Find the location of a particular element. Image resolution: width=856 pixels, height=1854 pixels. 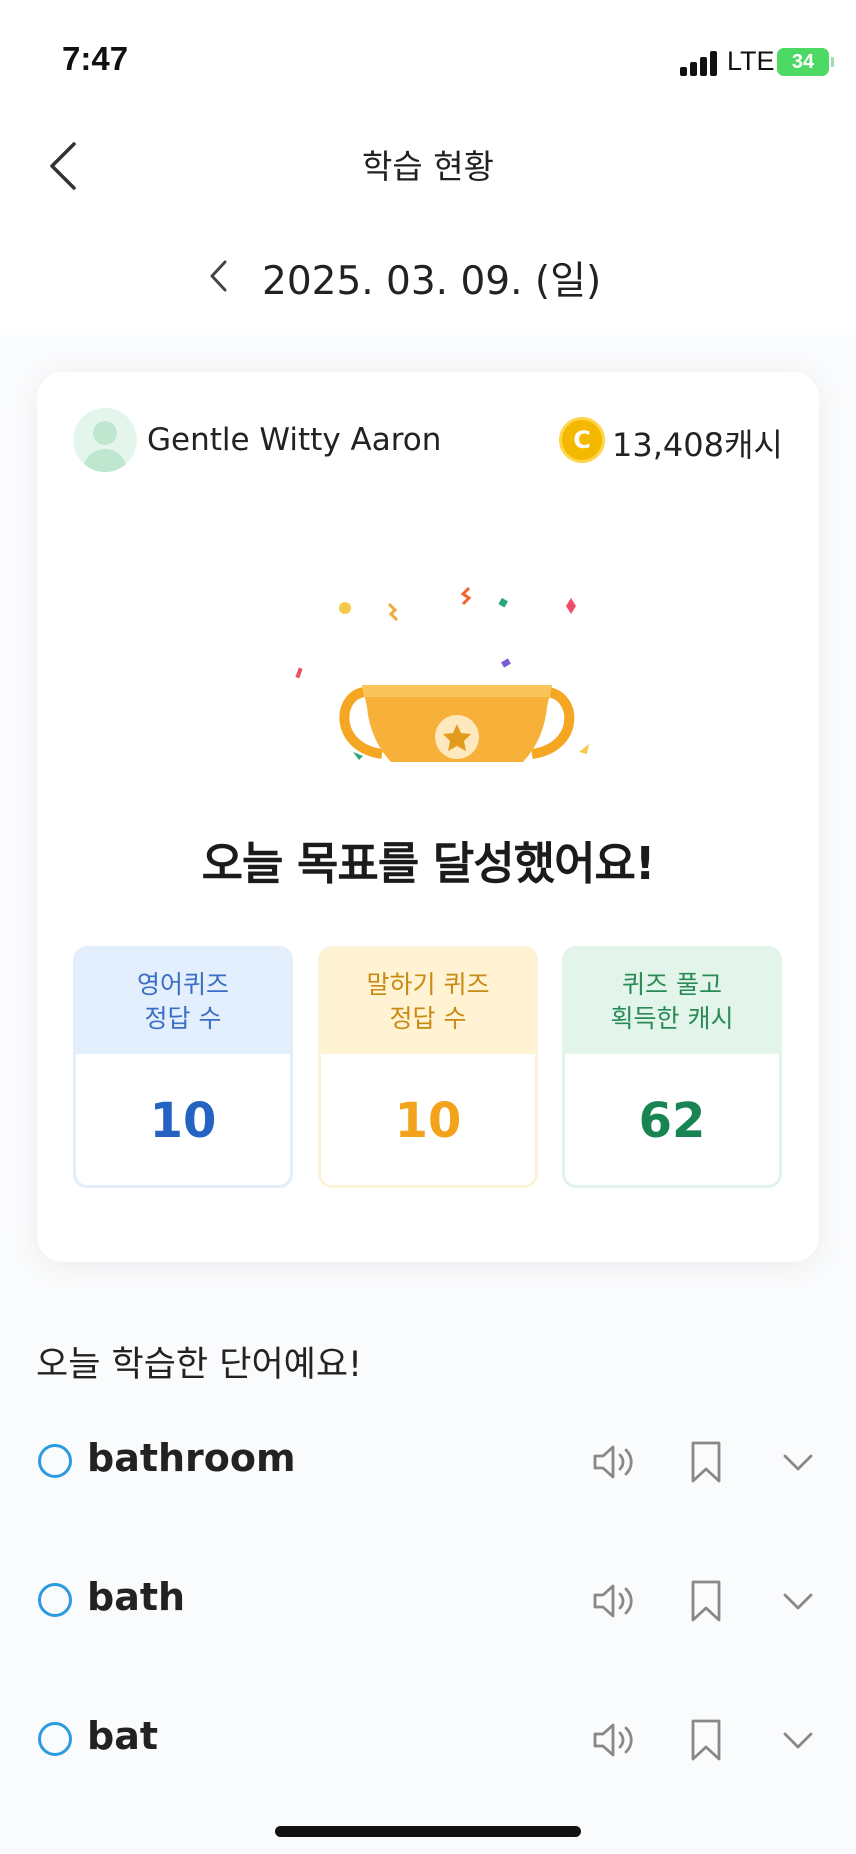

stat-label-line2: 획득한 캐시 is located at coordinates (672, 1018).